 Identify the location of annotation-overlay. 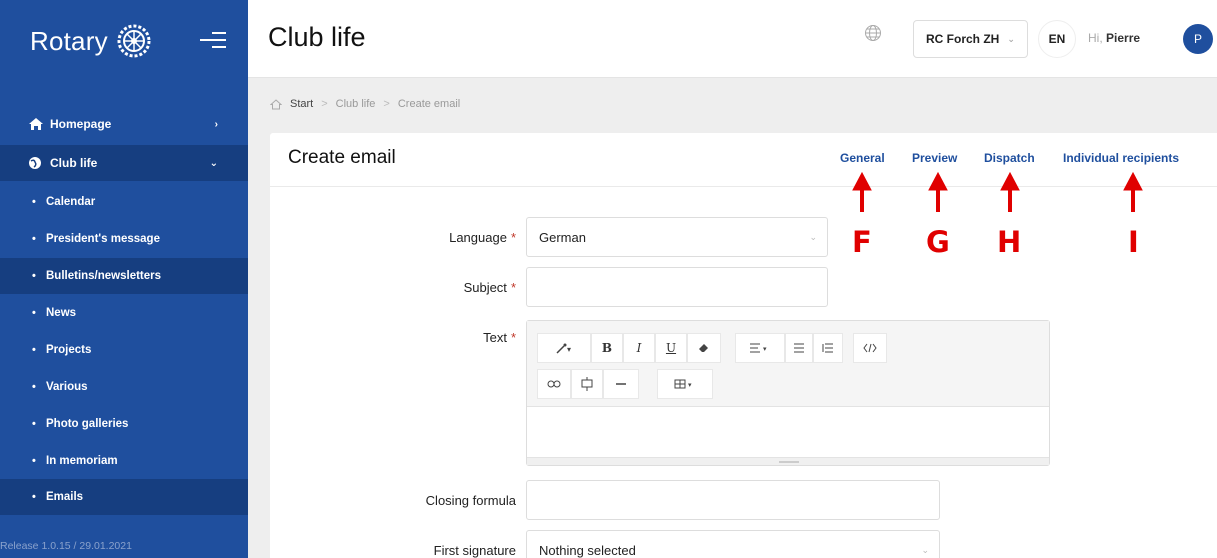
(997, 191).